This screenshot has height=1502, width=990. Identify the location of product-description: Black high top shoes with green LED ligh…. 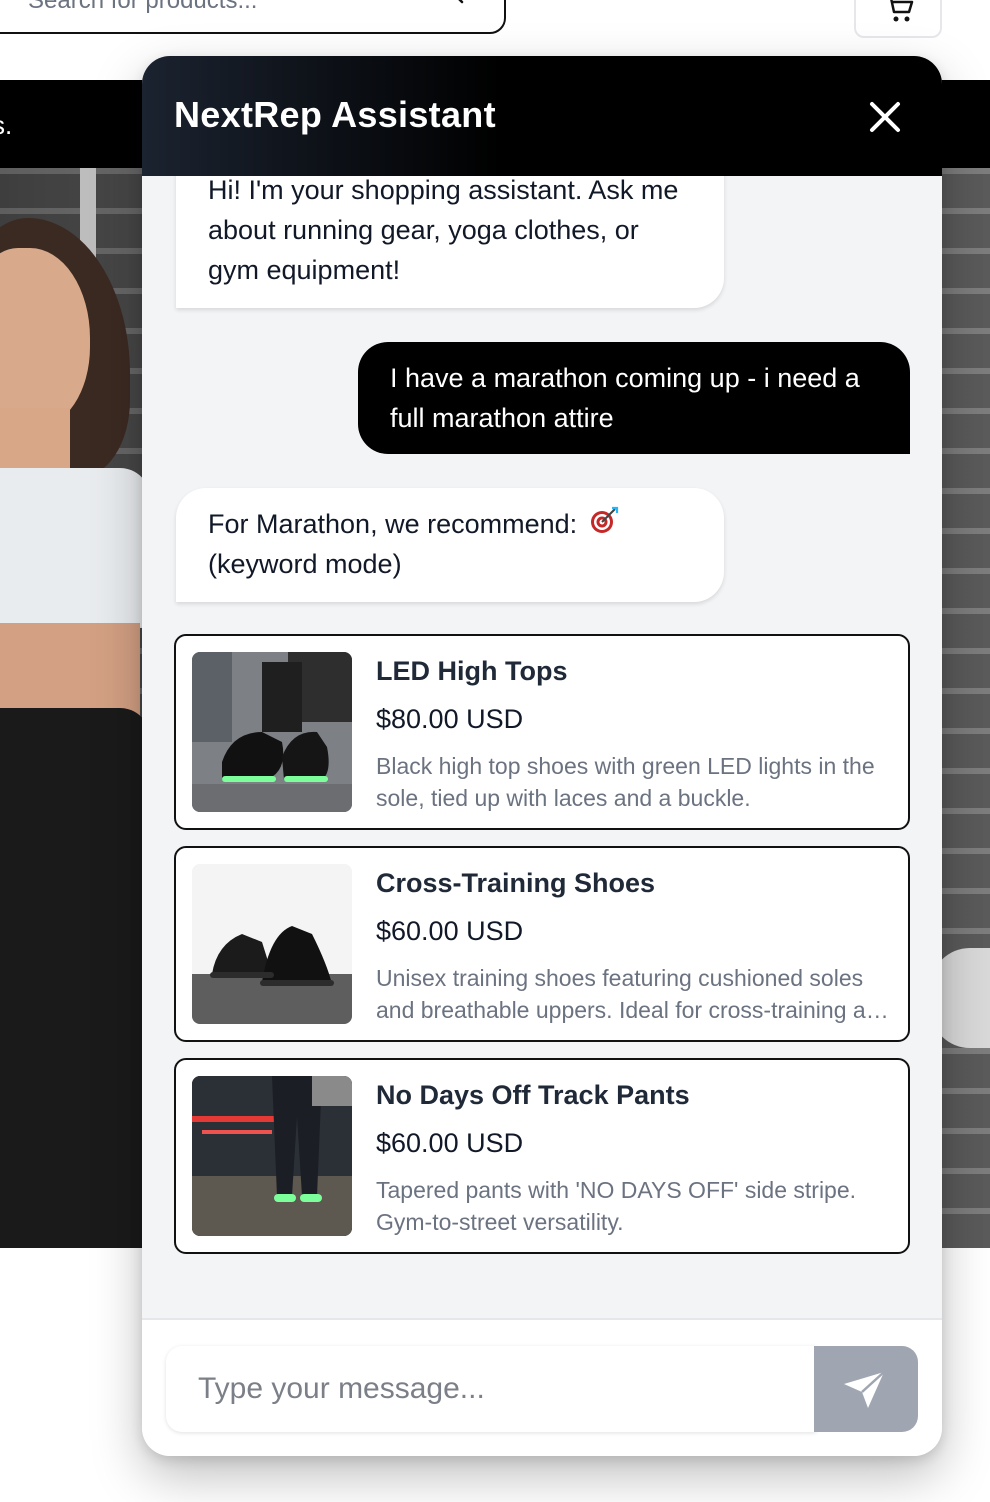
(625, 782).